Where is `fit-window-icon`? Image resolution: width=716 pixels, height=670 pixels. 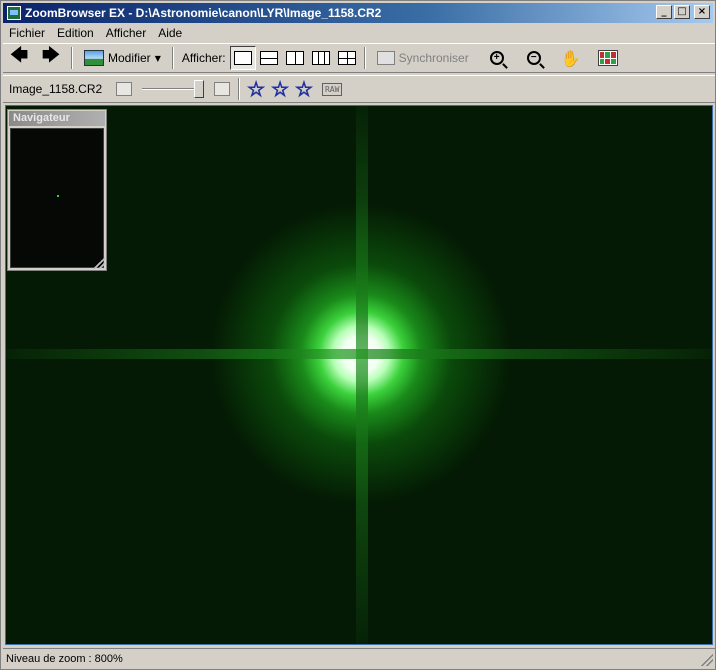
fit-window-icon is located at coordinates (124, 89).